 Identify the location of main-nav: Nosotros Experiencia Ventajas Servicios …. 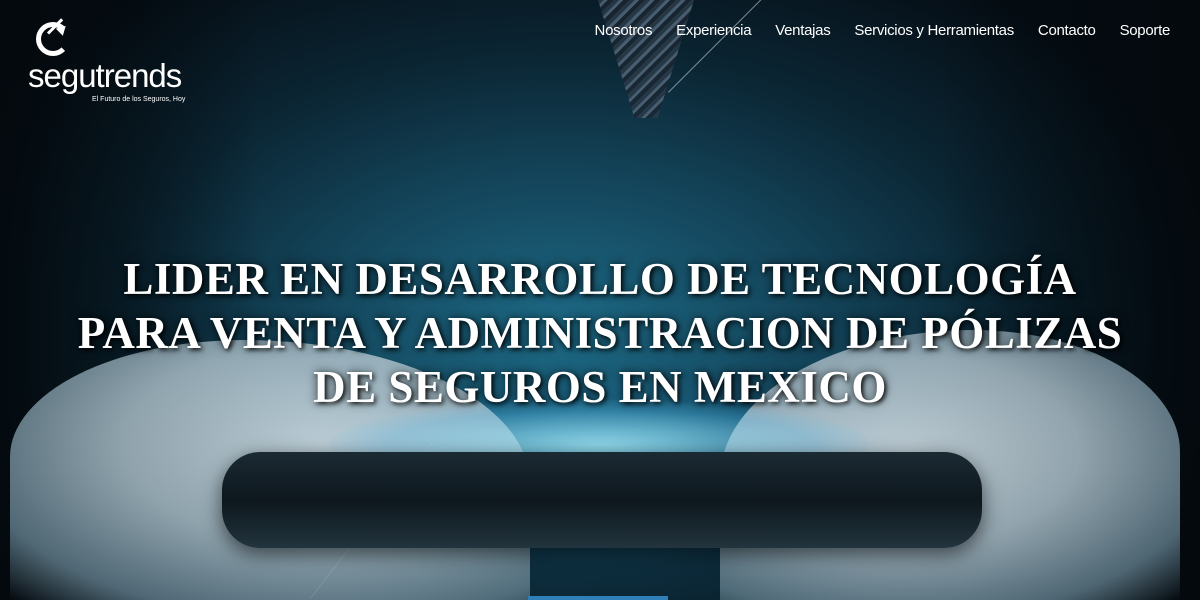
(883, 30).